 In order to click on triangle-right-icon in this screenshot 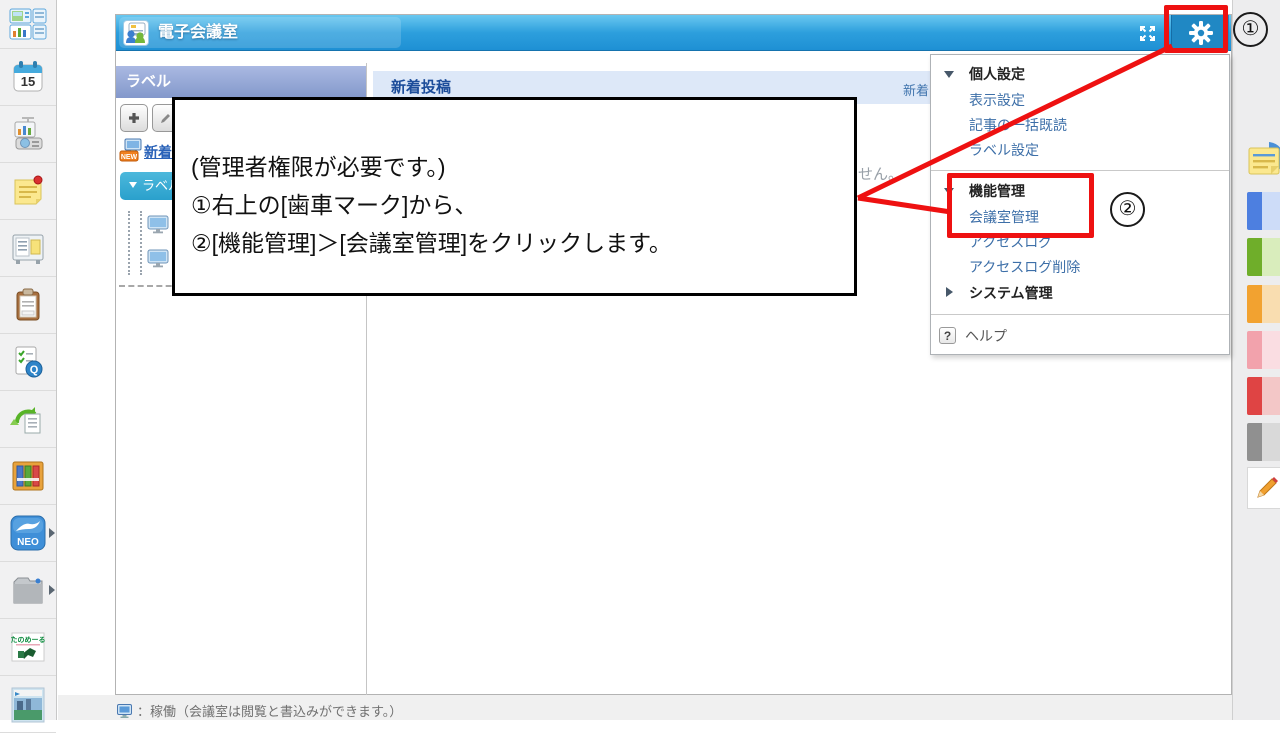, I will do `click(949, 292)`.